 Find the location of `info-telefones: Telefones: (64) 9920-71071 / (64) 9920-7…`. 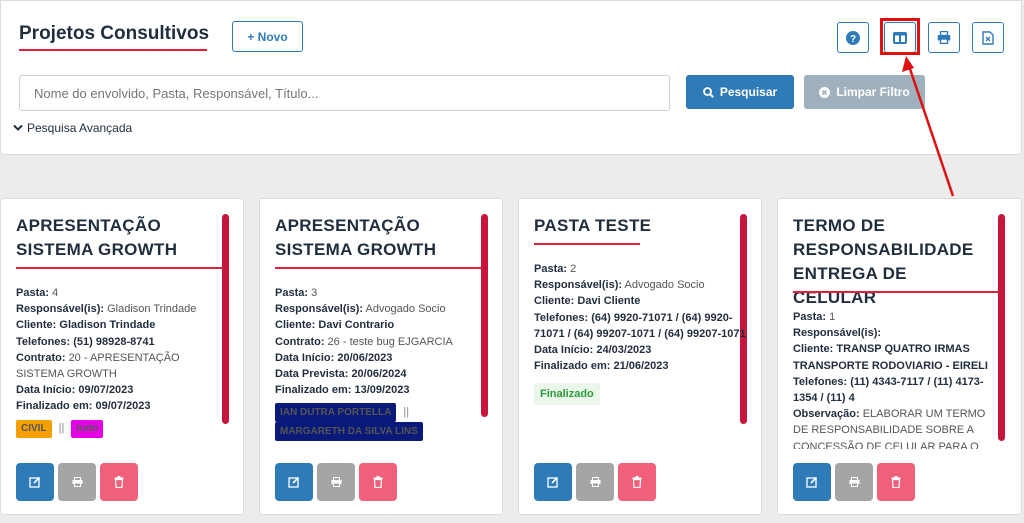

info-telefones: Telefones: (64) 9920-71071 / (64) 9920-7… is located at coordinates (640, 325).